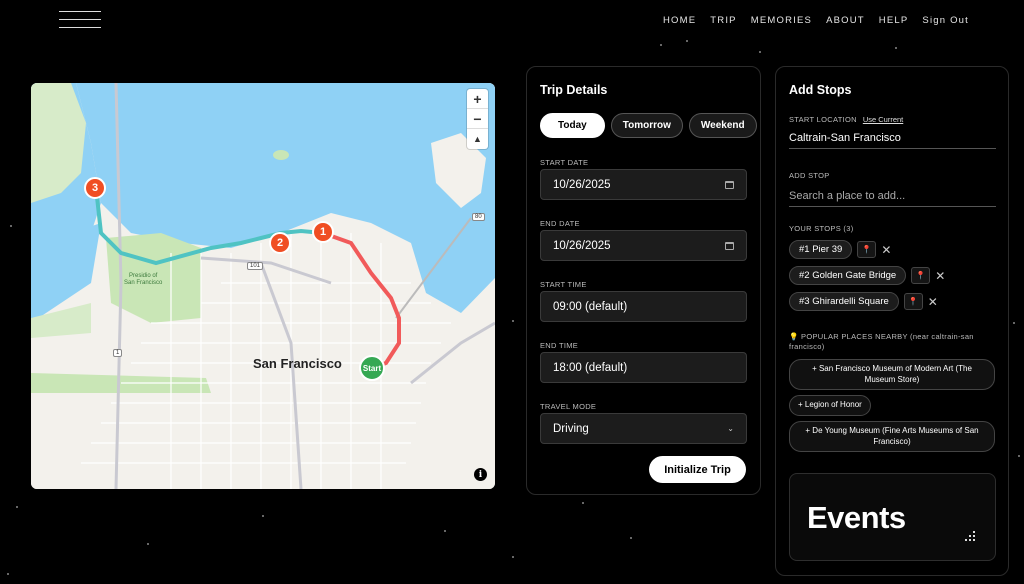 The width and height of the screenshot is (1024, 584). Describe the element at coordinates (297, 363) in the screenshot. I see `city-label: San Francisco` at that location.